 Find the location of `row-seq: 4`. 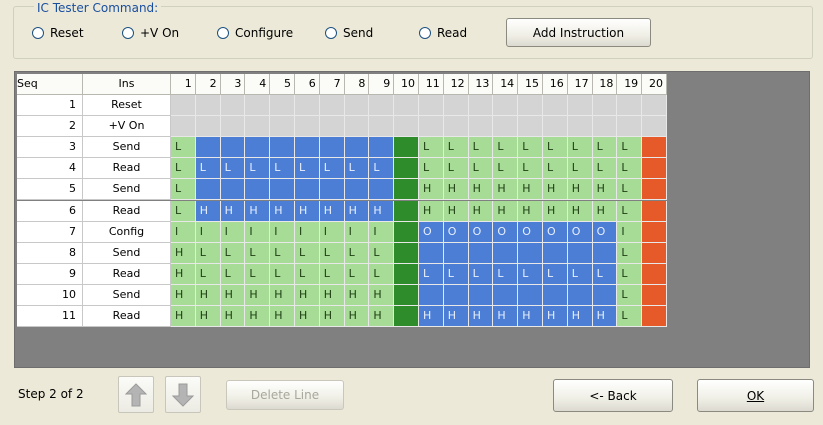

row-seq: 4 is located at coordinates (50, 169).